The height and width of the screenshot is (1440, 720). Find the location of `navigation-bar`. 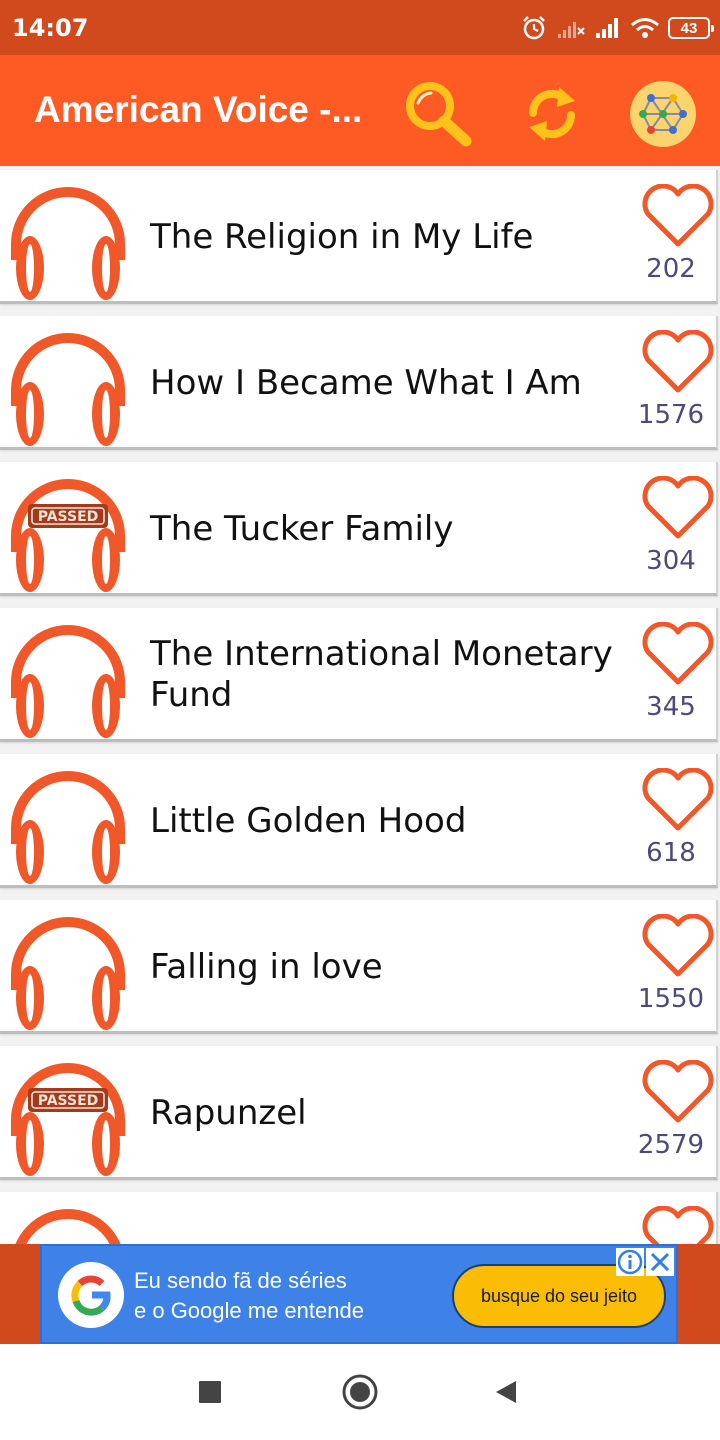

navigation-bar is located at coordinates (360, 1392).